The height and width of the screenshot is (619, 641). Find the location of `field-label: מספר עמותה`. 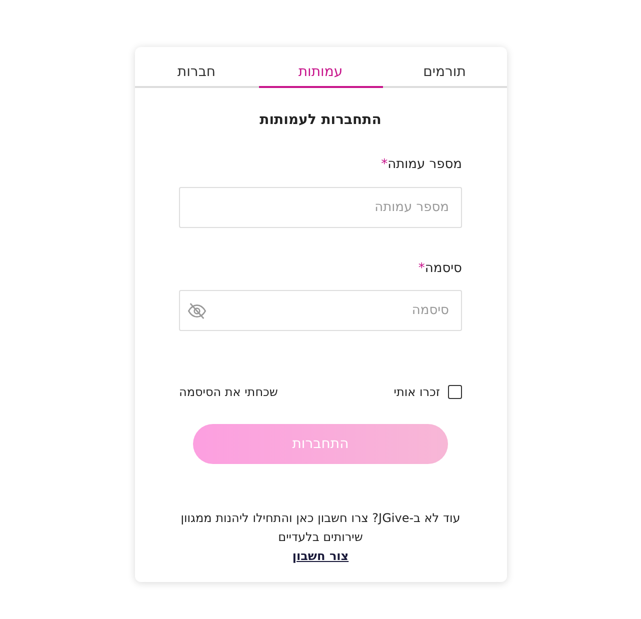

field-label: מספר עמותה is located at coordinates (425, 164).